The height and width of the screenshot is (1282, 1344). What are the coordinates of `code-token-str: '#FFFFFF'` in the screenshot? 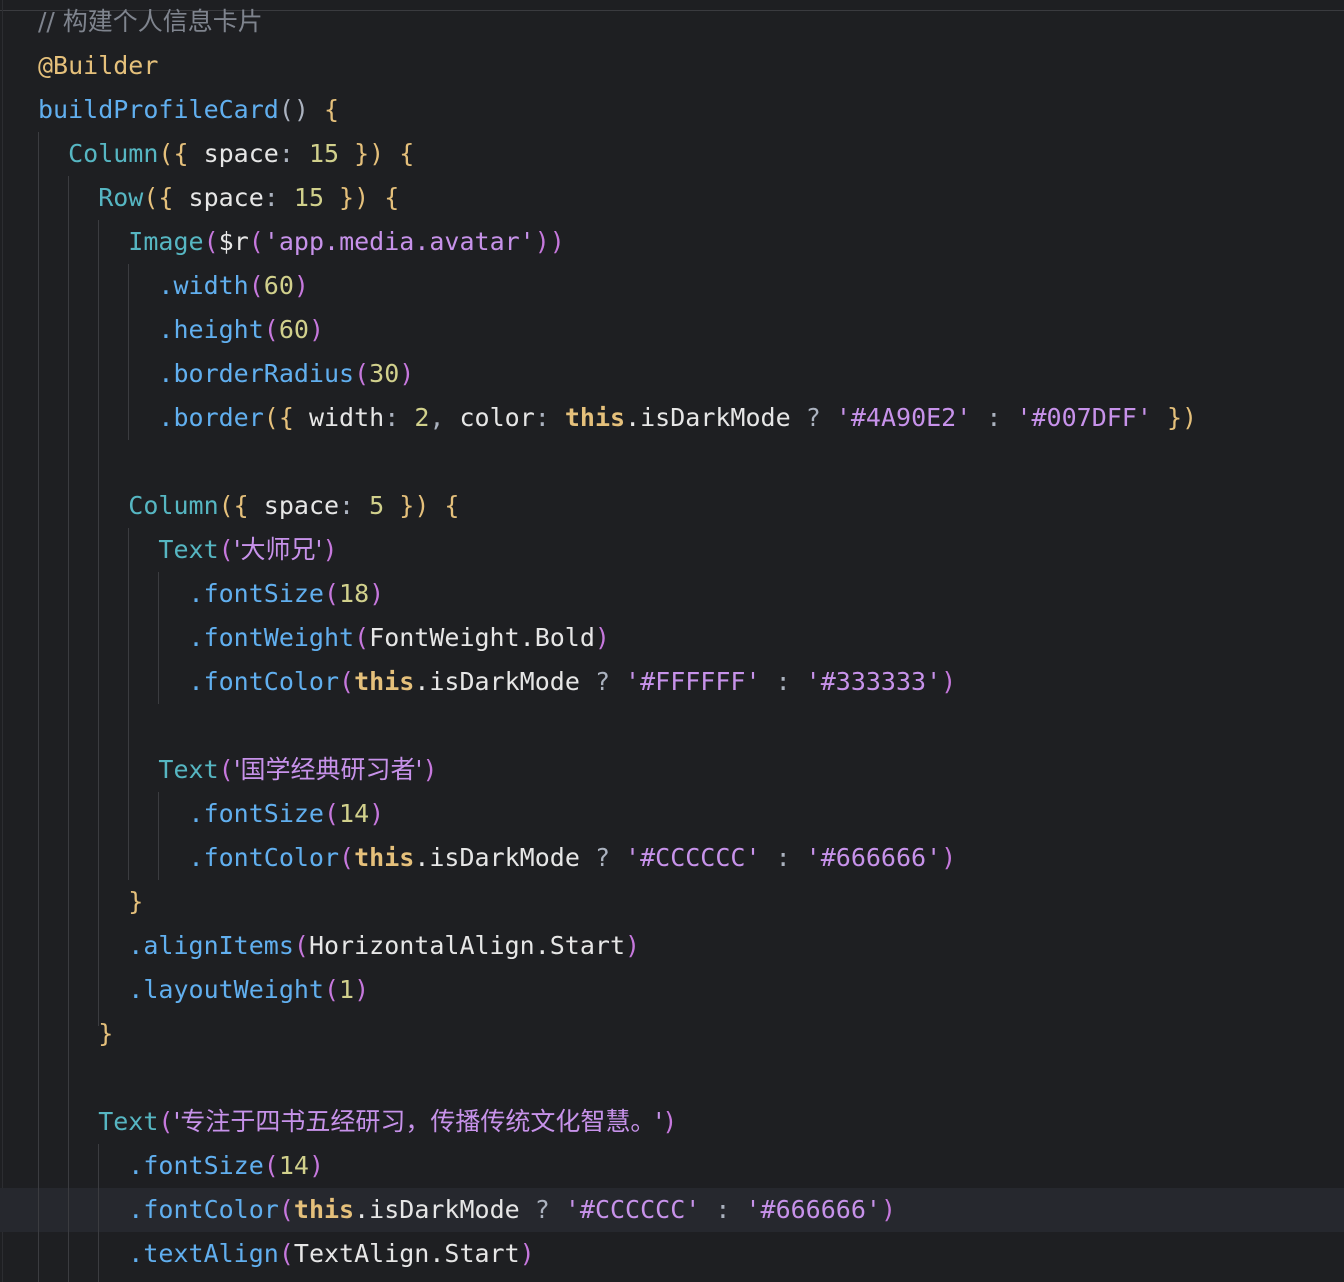 It's located at (693, 681).